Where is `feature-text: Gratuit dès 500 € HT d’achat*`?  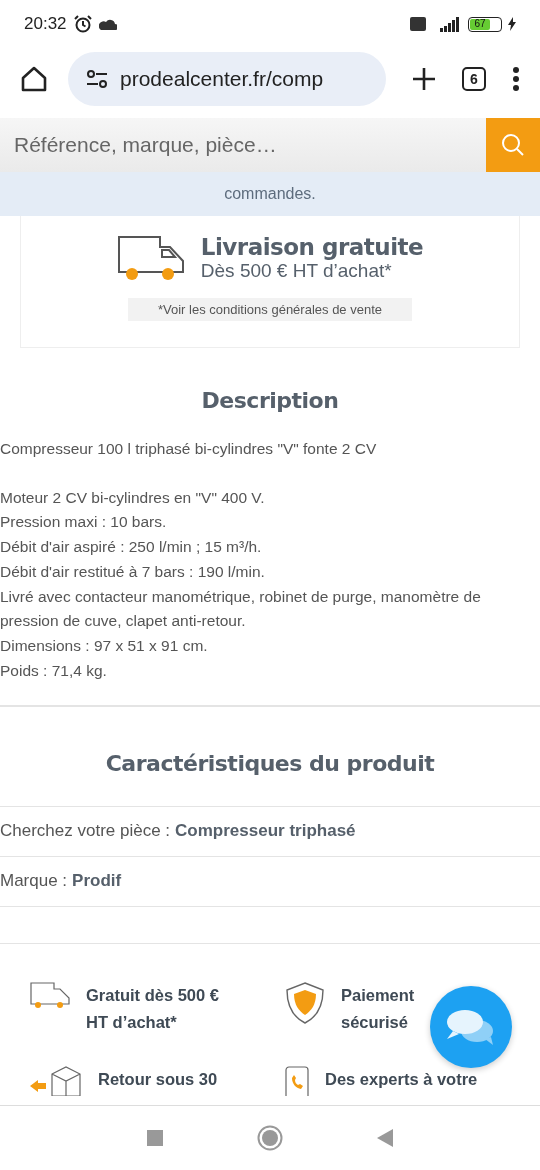
feature-text: Gratuit dès 500 € HT d’achat* is located at coordinates (153, 1009).